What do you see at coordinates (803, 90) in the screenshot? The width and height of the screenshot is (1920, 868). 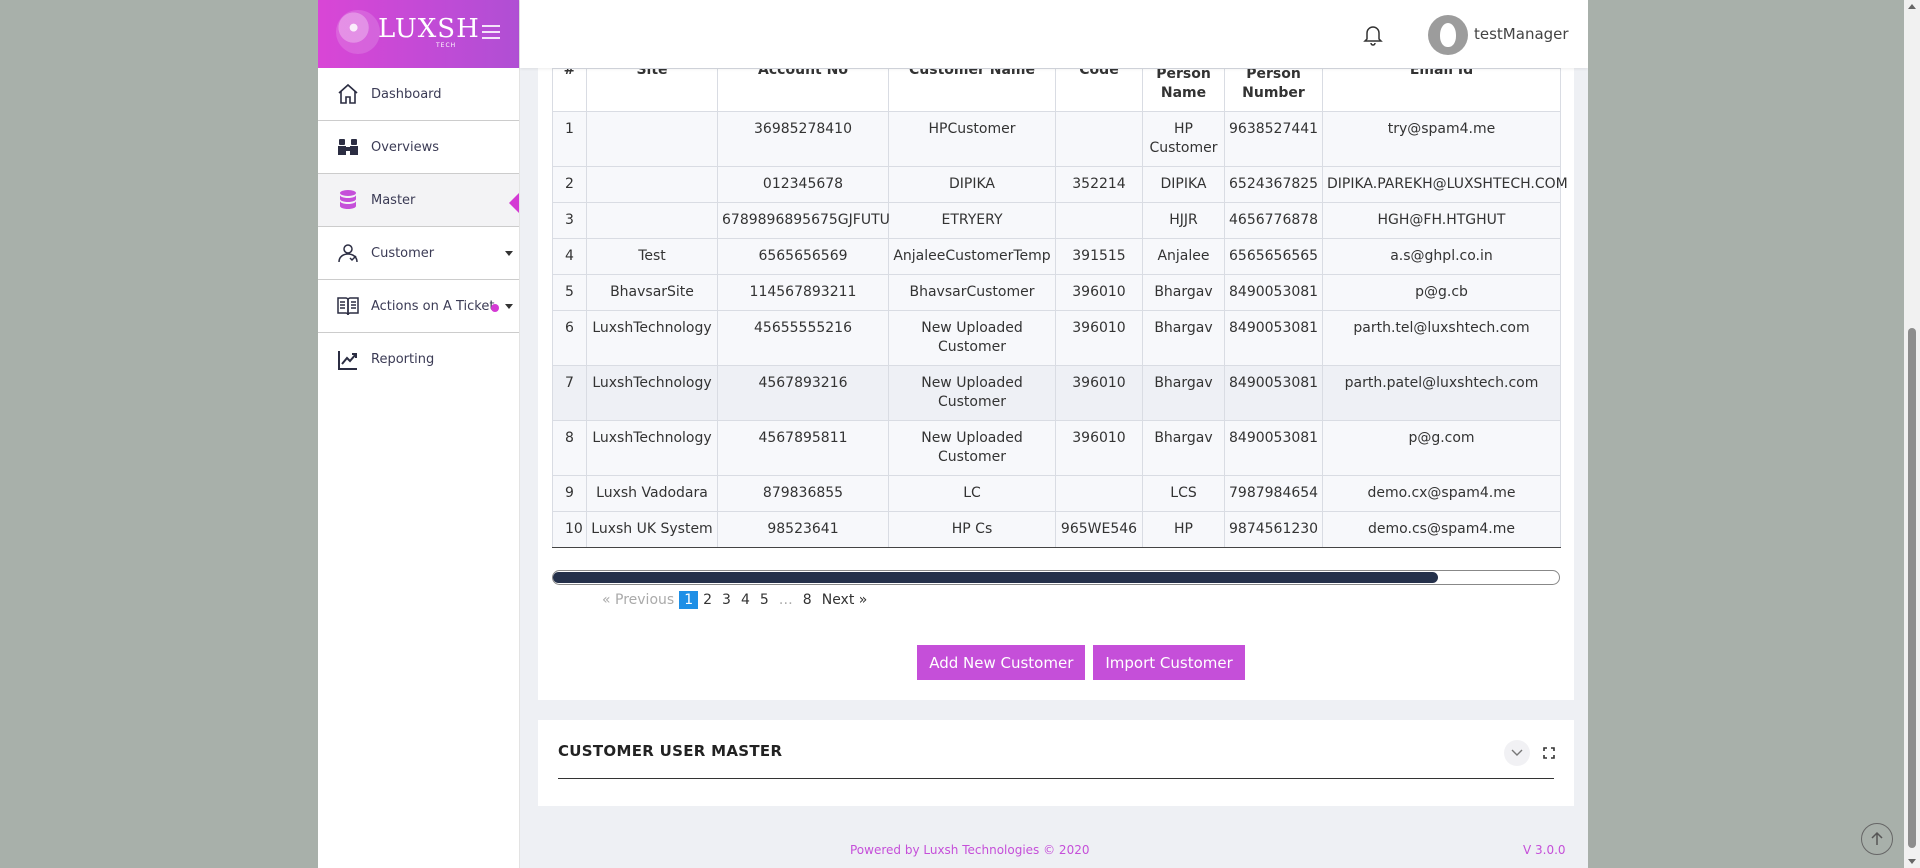 I see `col-header-account-no: Account No` at bounding box center [803, 90].